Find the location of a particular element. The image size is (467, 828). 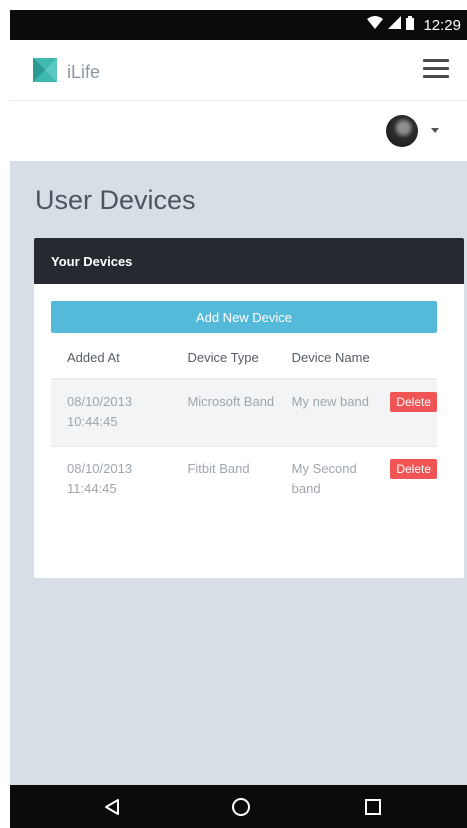

cell-device-name: My Second band is located at coordinates (325, 479).